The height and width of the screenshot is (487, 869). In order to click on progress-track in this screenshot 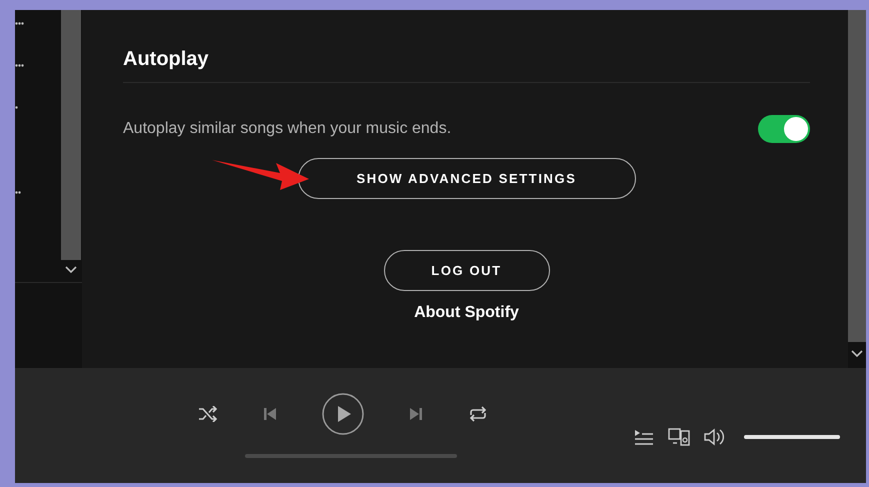, I will do `click(351, 456)`.